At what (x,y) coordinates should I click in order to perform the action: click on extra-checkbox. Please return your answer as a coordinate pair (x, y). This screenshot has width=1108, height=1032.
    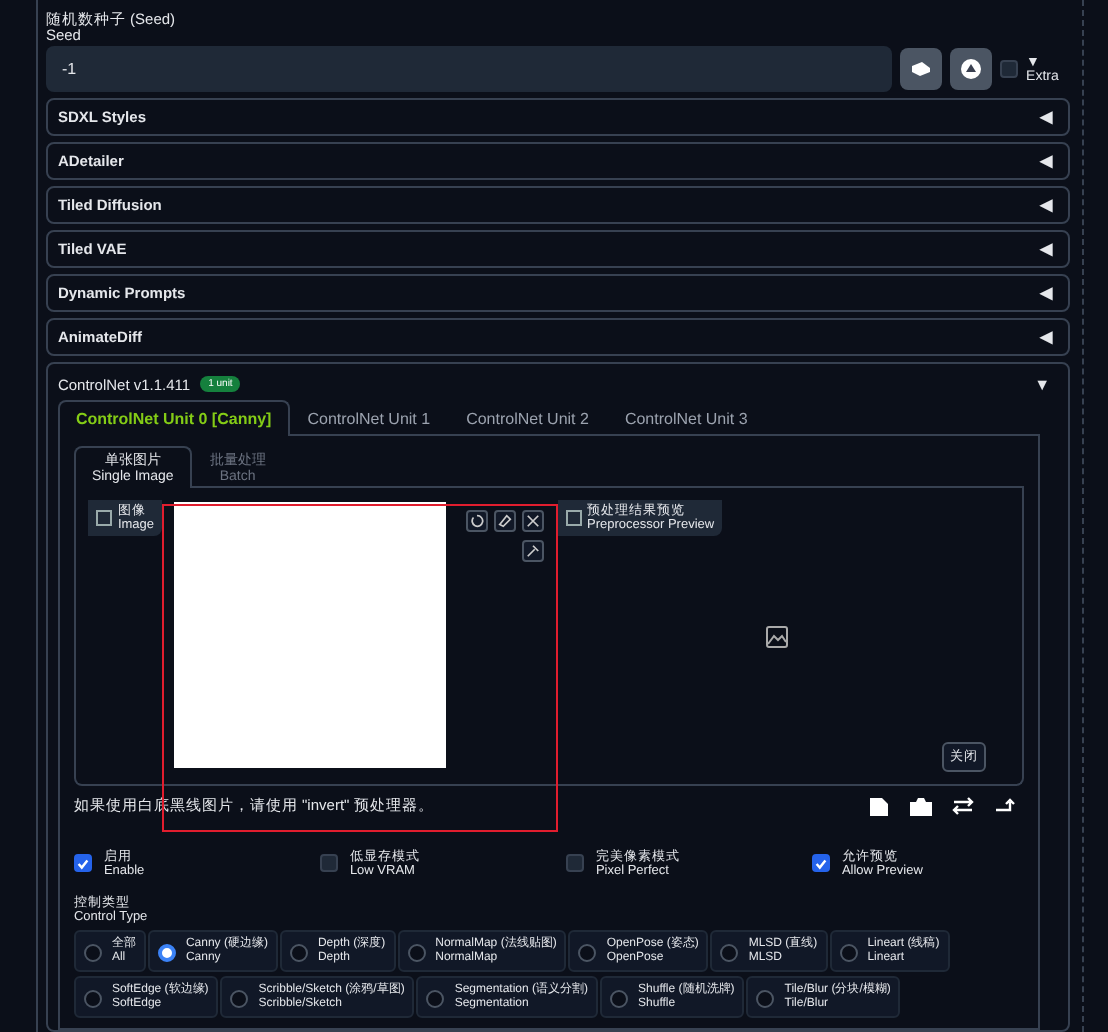
    Looking at the image, I should click on (1009, 69).